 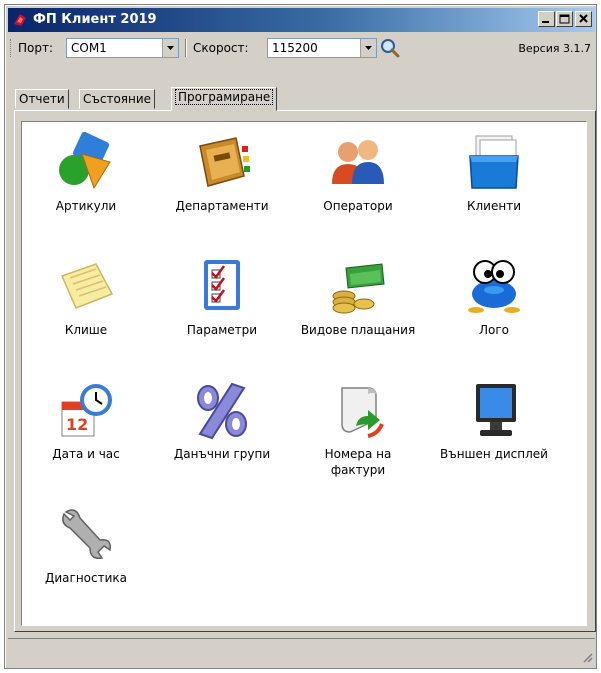 I want to click on payment-types-icon, so click(x=358, y=288).